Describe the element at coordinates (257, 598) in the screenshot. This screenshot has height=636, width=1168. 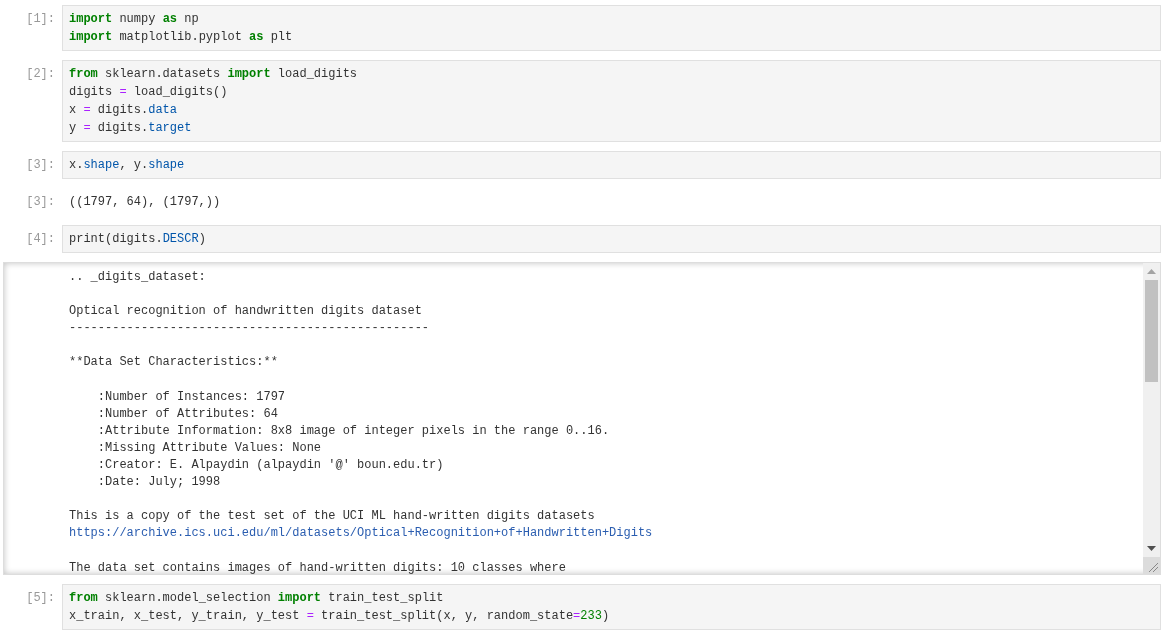
I see `code-line: from sklearn.model_selection import train_test_split` at that location.